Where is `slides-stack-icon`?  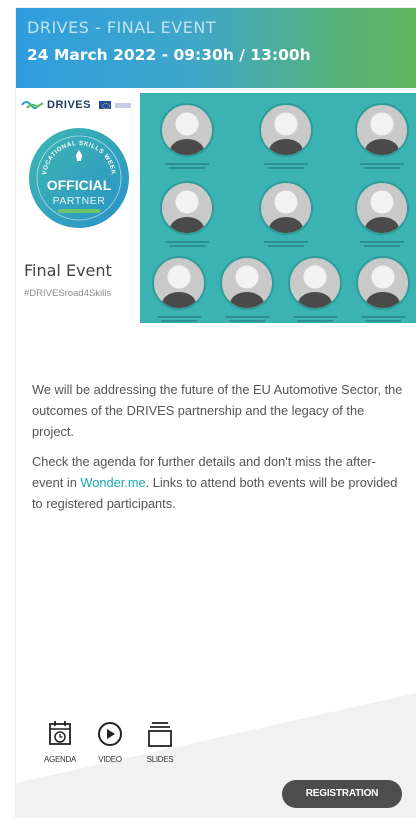 slides-stack-icon is located at coordinates (160, 734).